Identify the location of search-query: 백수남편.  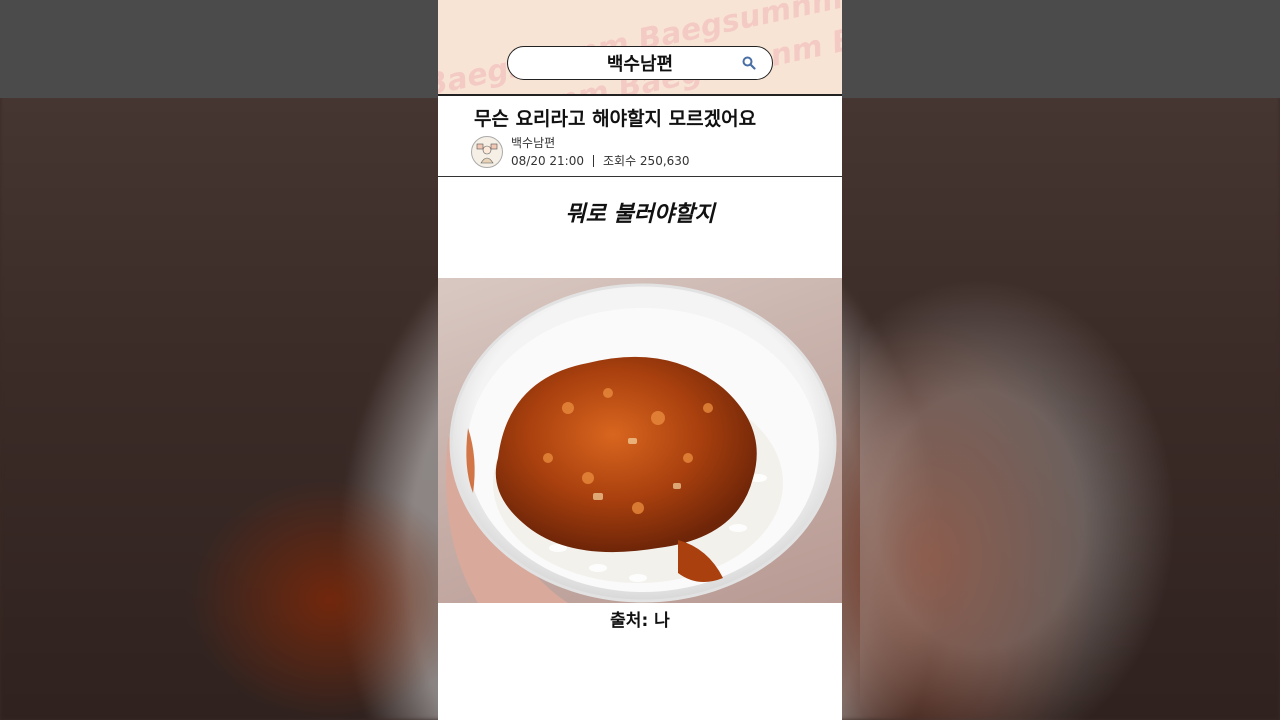
(640, 64).